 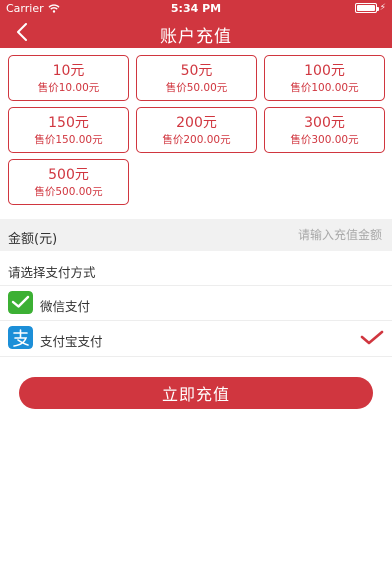 I want to click on amount-input, so click(x=282, y=235).